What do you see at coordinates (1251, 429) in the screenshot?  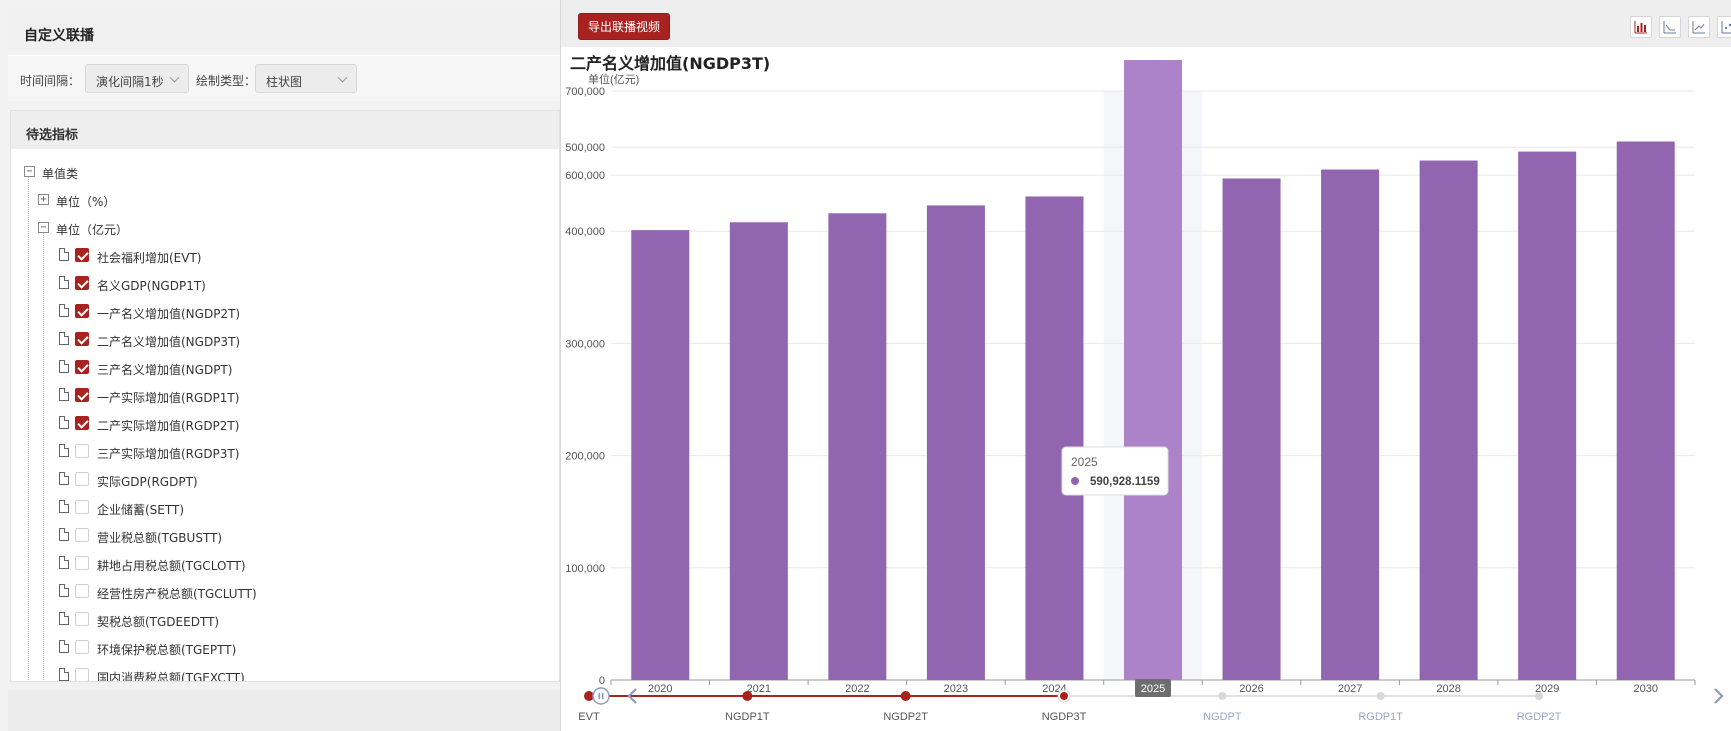 I see `bar-2026` at bounding box center [1251, 429].